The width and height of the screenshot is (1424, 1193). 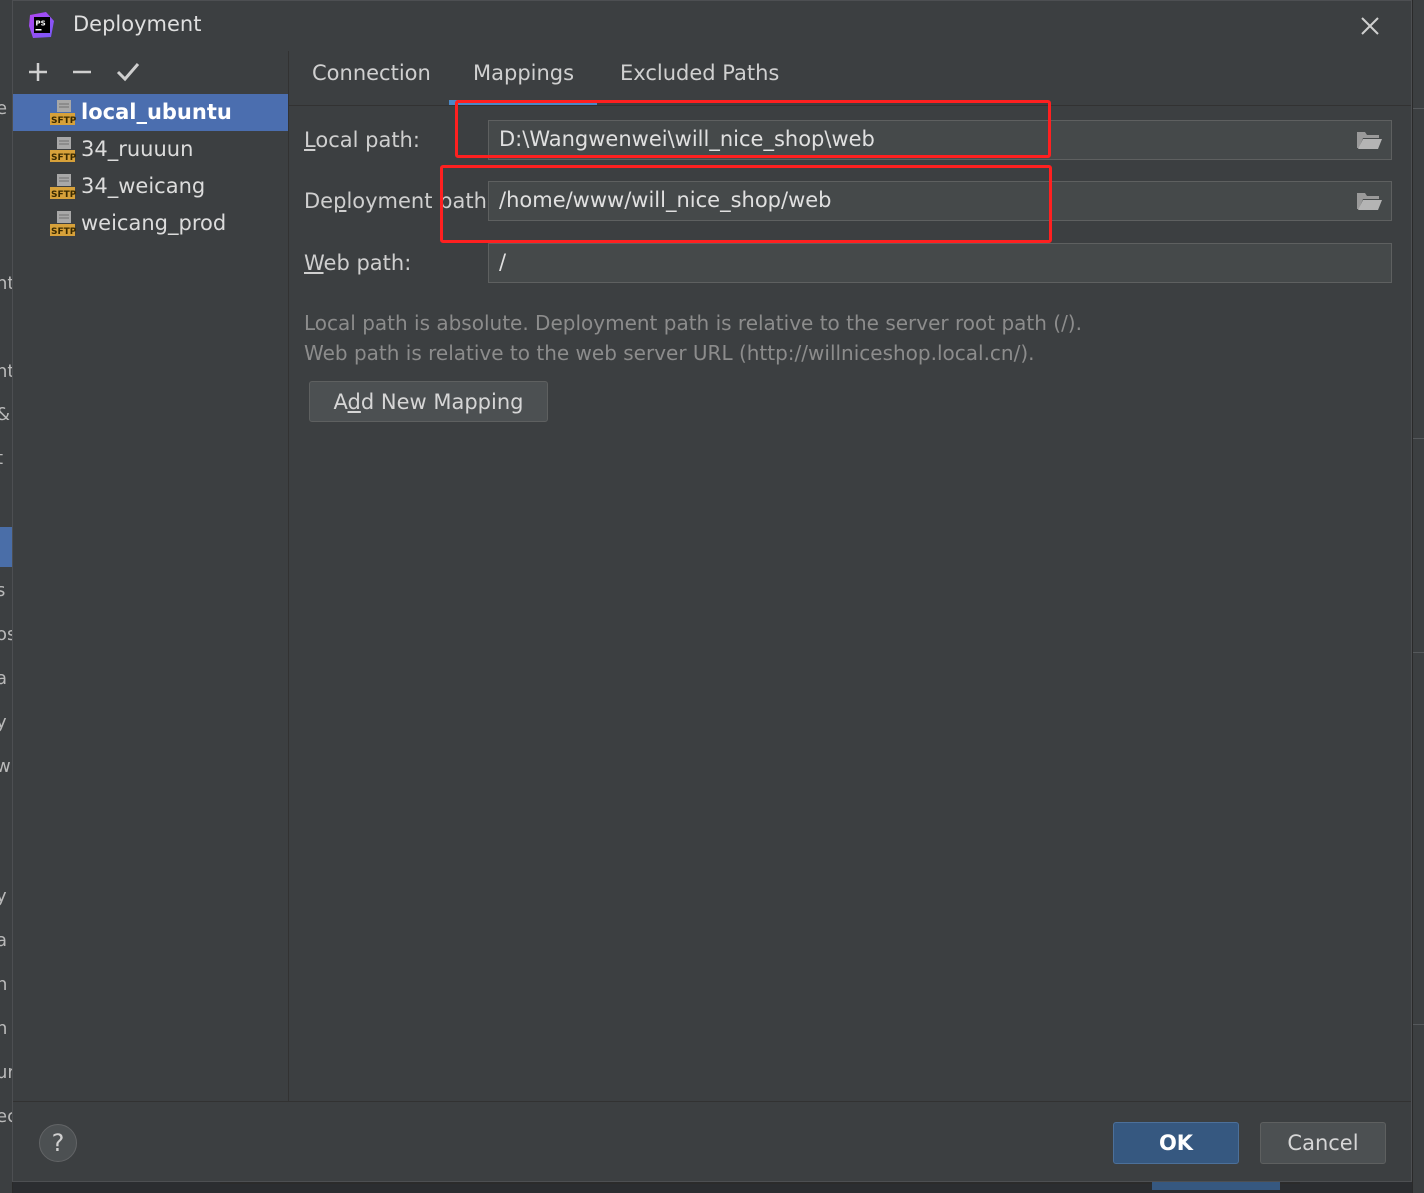 I want to click on title-bar: PS Deployment, so click(x=712, y=26).